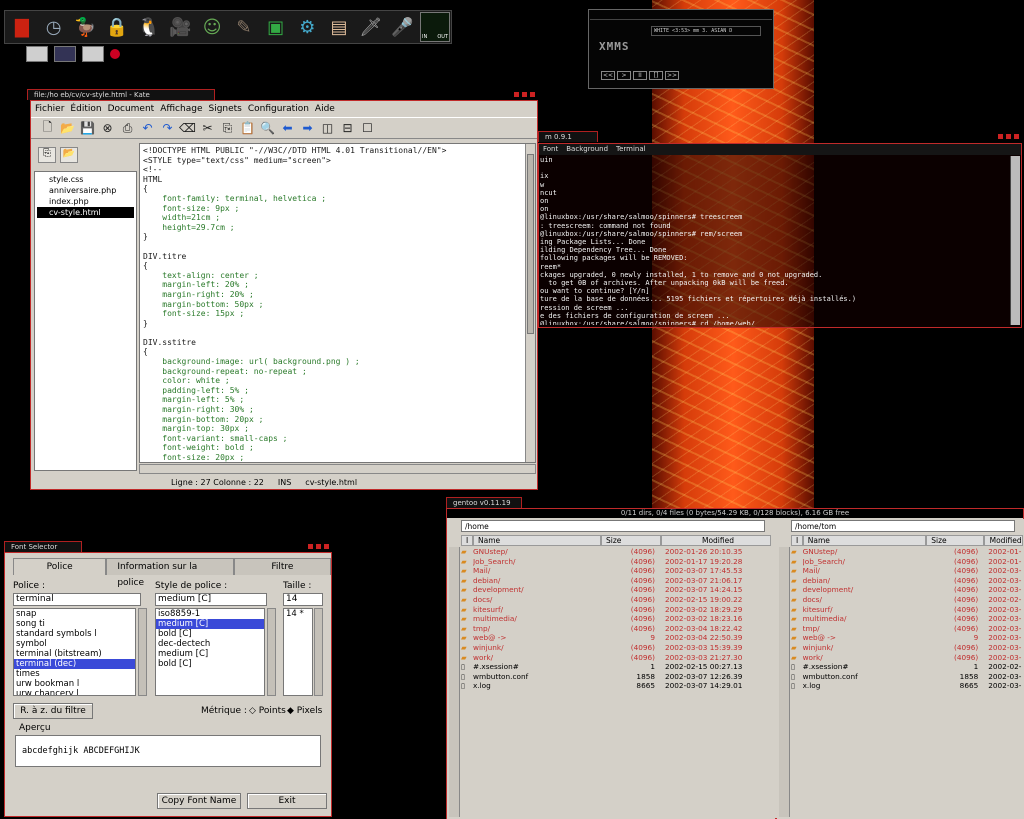 This screenshot has width=1024, height=819. Describe the element at coordinates (339, 266) in the screenshot. I see `code-line: {` at that location.